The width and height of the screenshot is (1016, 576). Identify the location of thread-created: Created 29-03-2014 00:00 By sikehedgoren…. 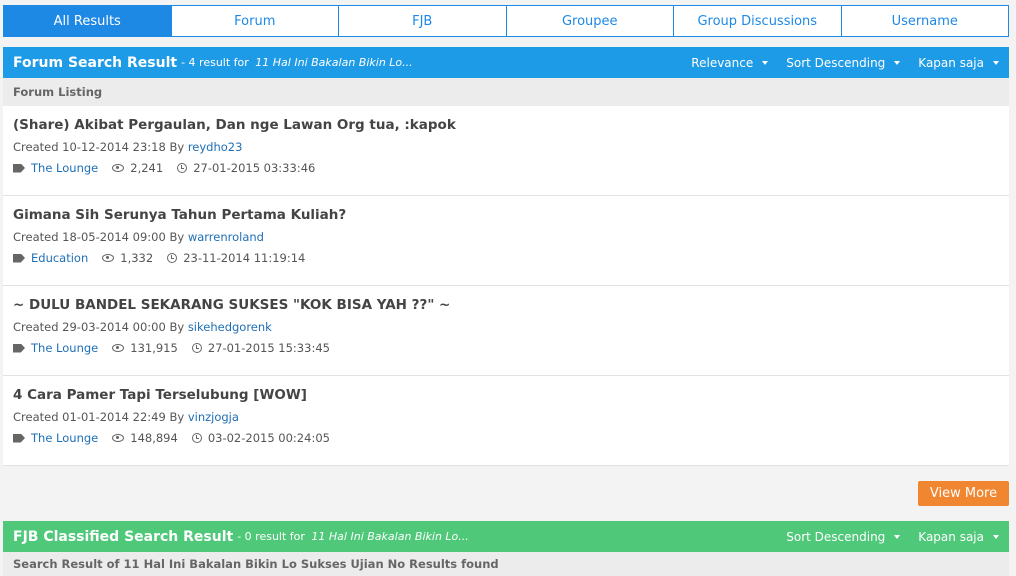
(506, 327).